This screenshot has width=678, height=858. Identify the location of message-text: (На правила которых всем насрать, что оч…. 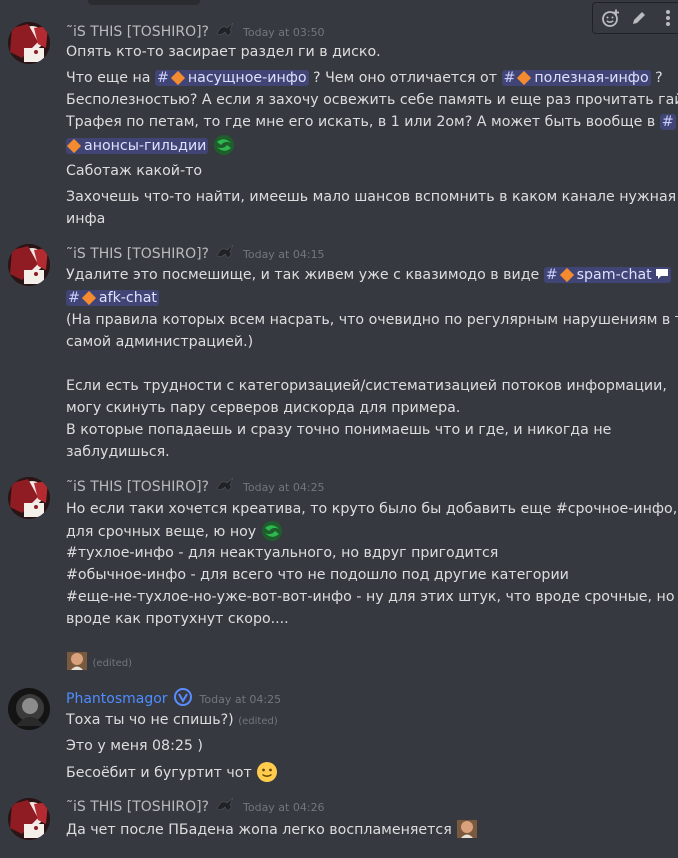
(372, 320).